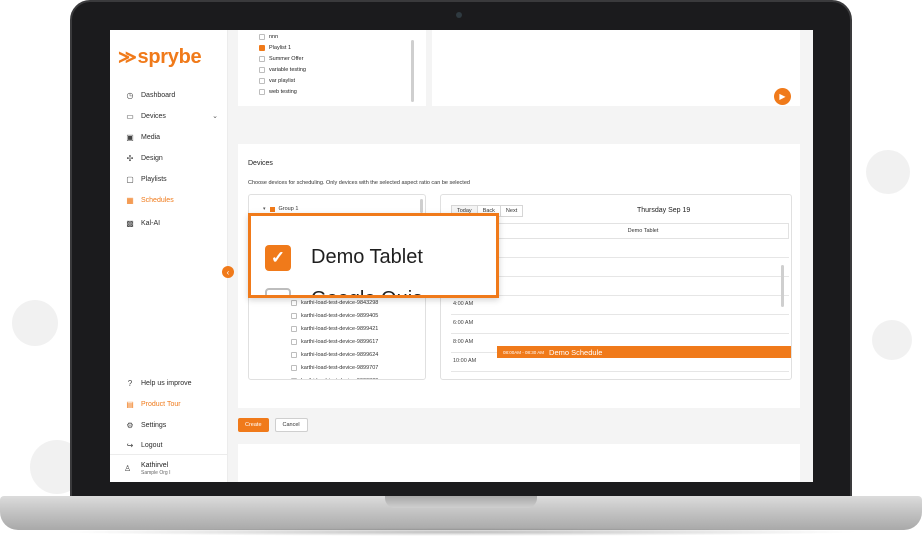 This screenshot has width=922, height=539. Describe the element at coordinates (275, 48) in the screenshot. I see `playlist-item: Playlist 1` at that location.